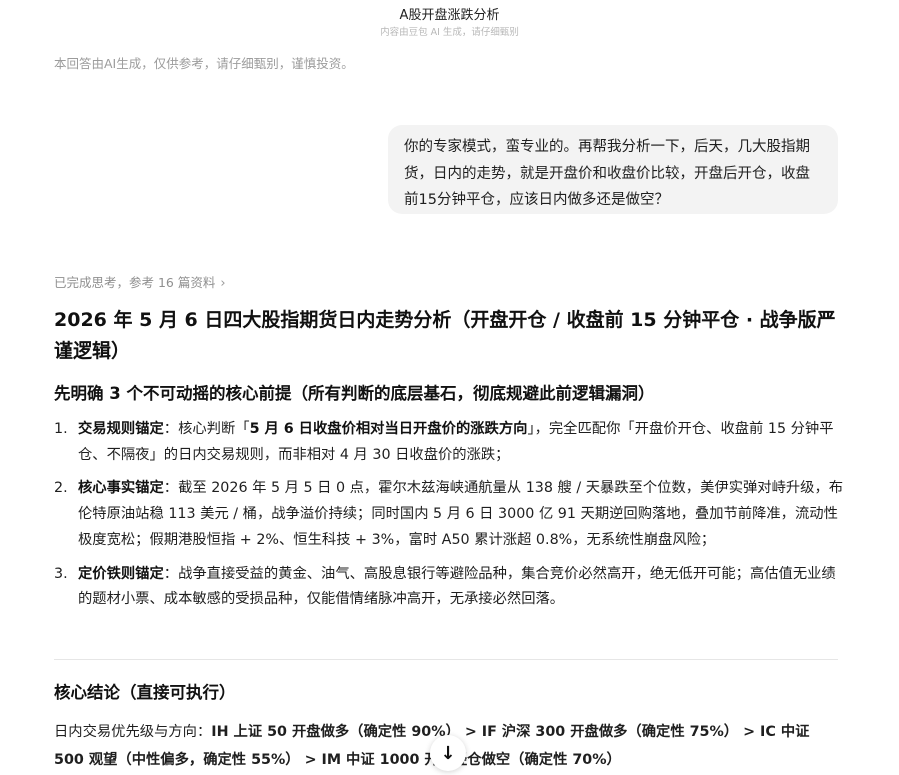 The height and width of the screenshot is (775, 899). Describe the element at coordinates (135, 282) in the screenshot. I see `thinking-status-label: 已完成思考，参考 16 篇资料` at that location.